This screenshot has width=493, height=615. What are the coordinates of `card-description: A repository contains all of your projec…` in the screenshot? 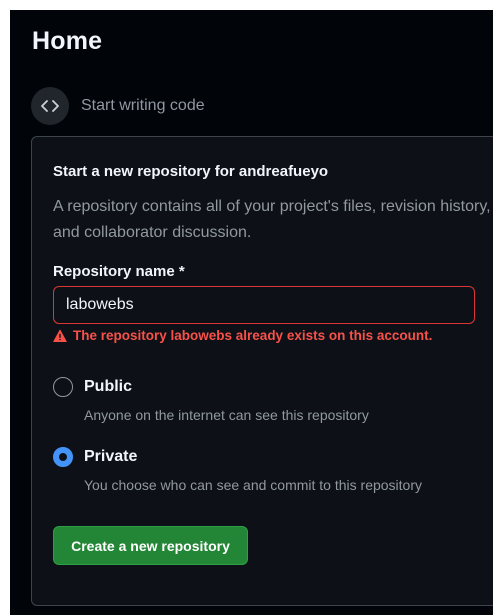 It's located at (272, 219).